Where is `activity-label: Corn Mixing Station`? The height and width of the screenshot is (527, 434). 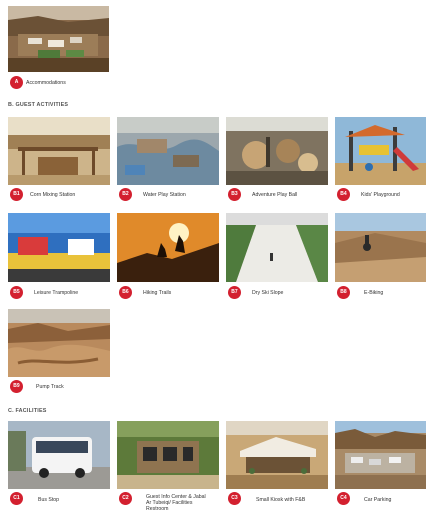 activity-label: Corn Mixing Station is located at coordinates (53, 195).